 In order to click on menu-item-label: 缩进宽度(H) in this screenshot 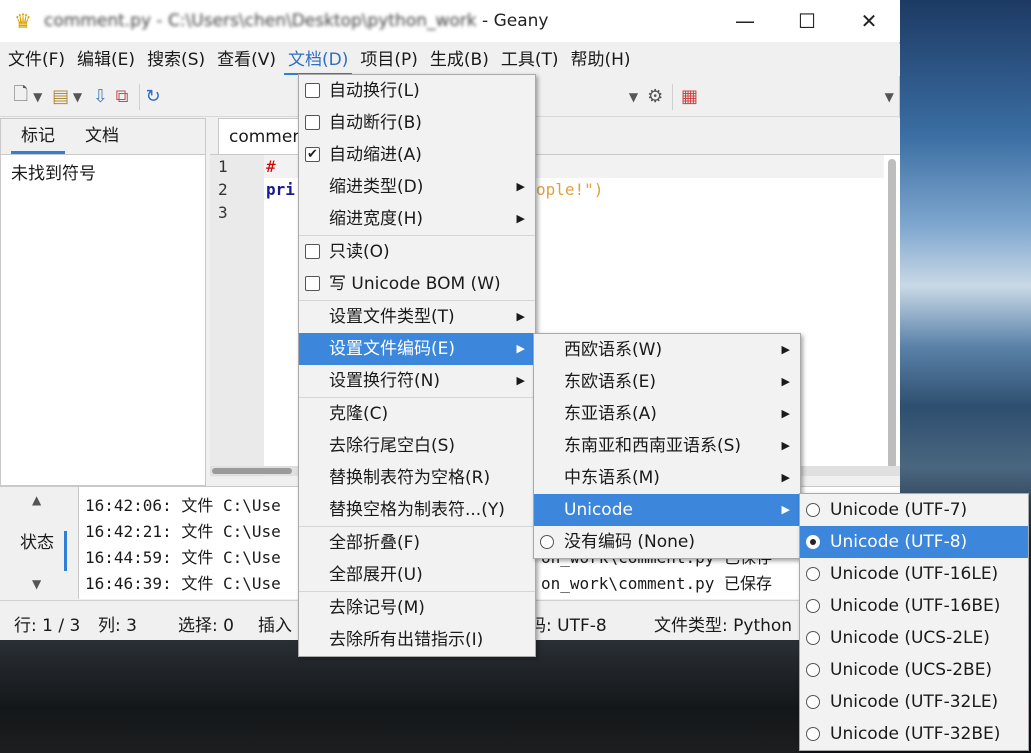, I will do `click(376, 219)`.